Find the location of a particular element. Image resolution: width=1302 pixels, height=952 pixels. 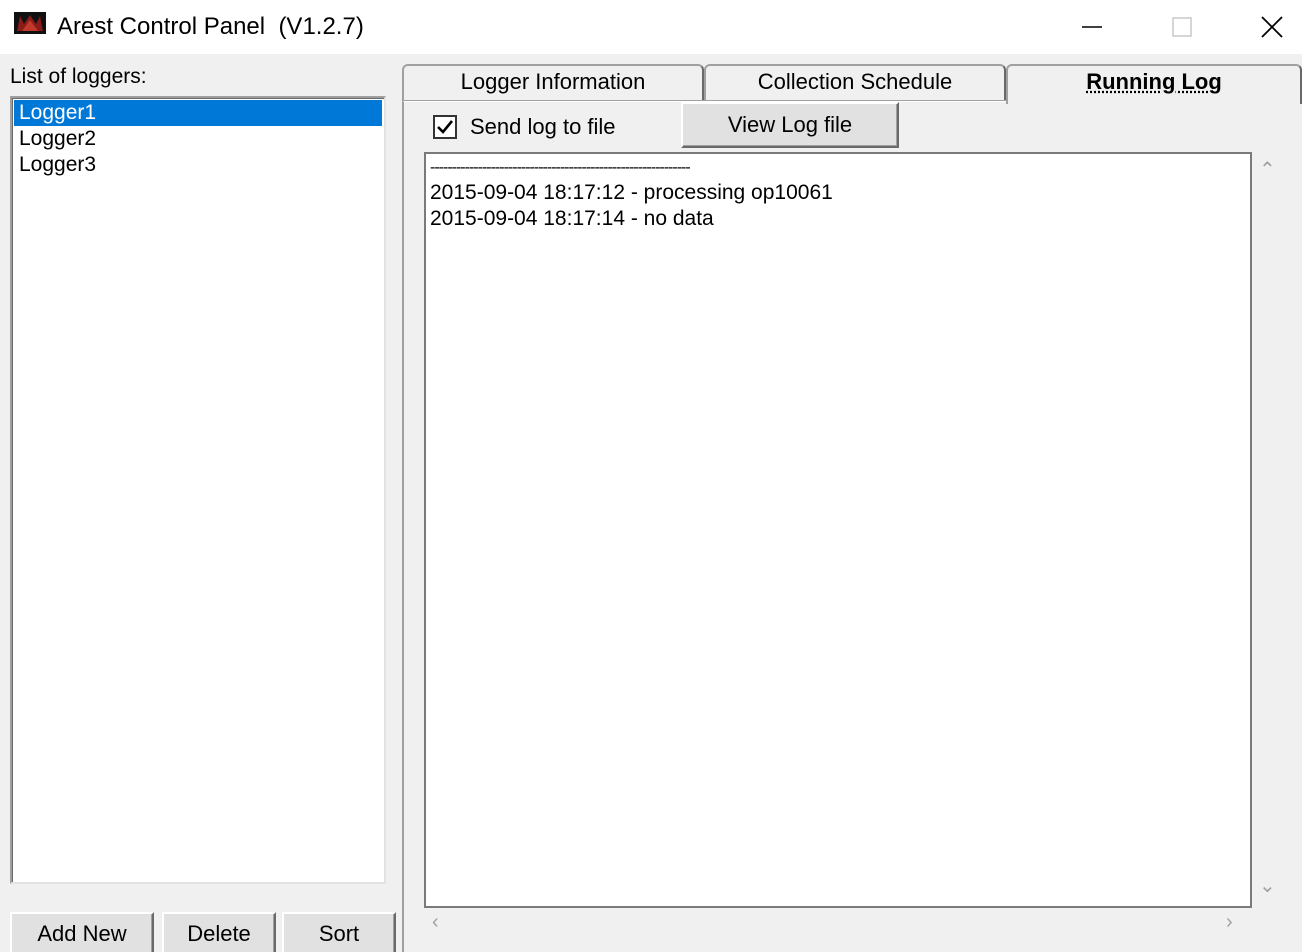

tab-running-log-label: Running Log is located at coordinates (1154, 81).